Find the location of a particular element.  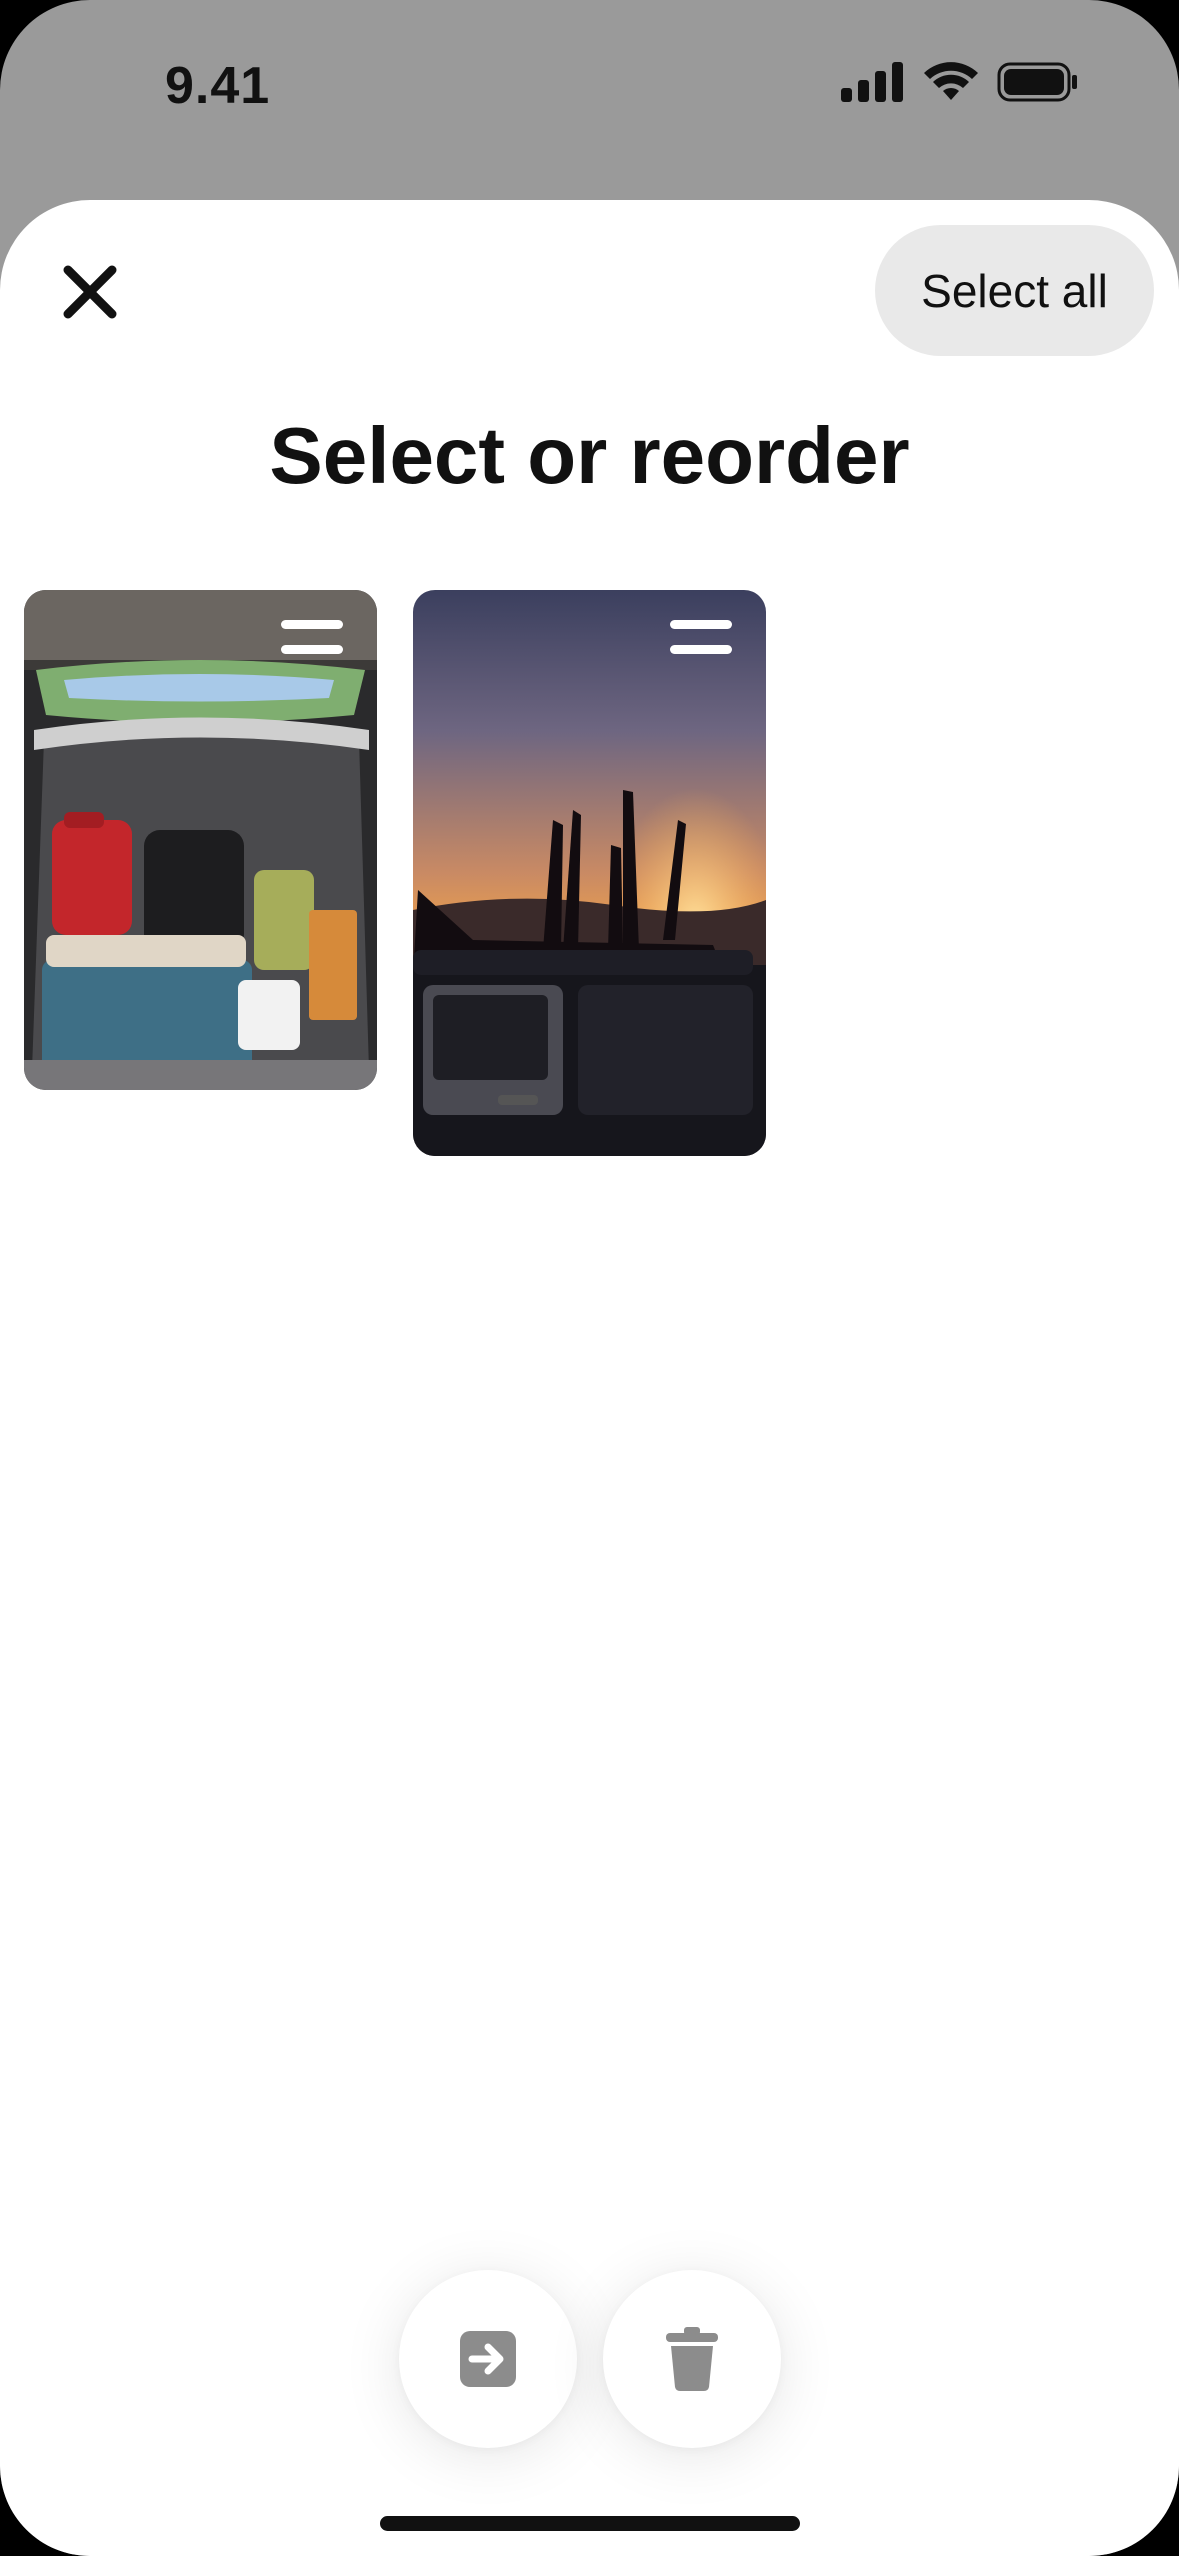

trash-icon is located at coordinates (692, 2359).